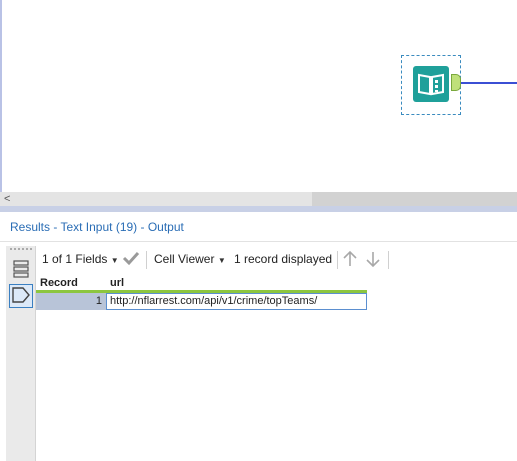 The image size is (517, 461). Describe the element at coordinates (59, 283) in the screenshot. I see `column-header-record: Record` at that location.